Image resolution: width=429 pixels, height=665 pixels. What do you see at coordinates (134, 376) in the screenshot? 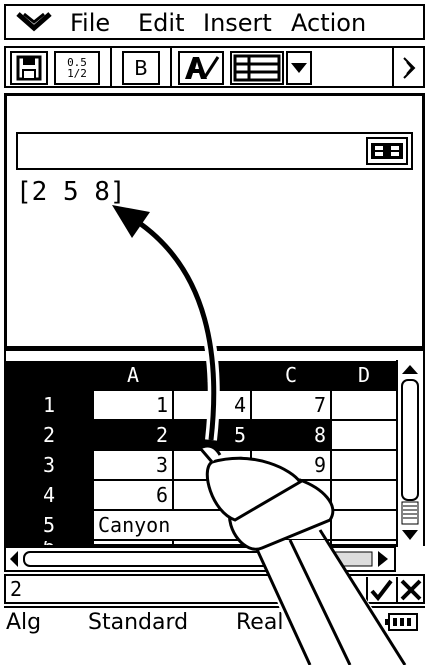
I see `column-header-a: A` at bounding box center [134, 376].